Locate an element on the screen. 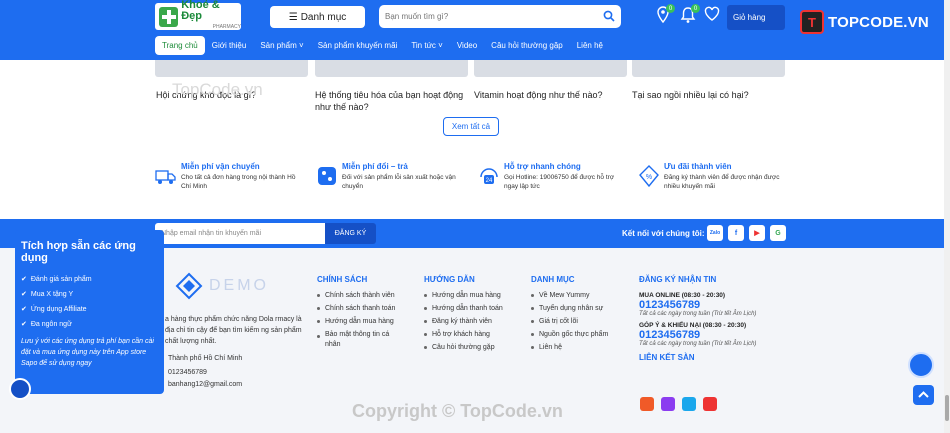  footer-email: banhang12@gmail.com is located at coordinates (205, 384).